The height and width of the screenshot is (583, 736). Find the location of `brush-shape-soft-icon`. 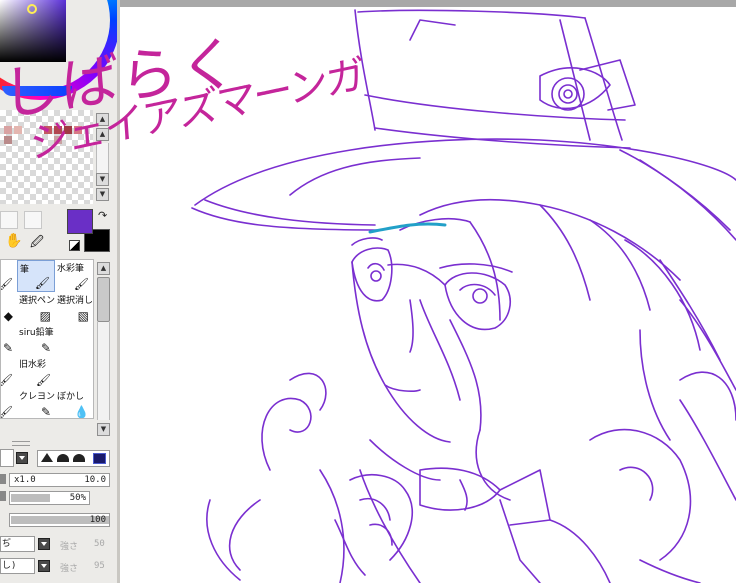

brush-shape-soft-icon is located at coordinates (47, 457).